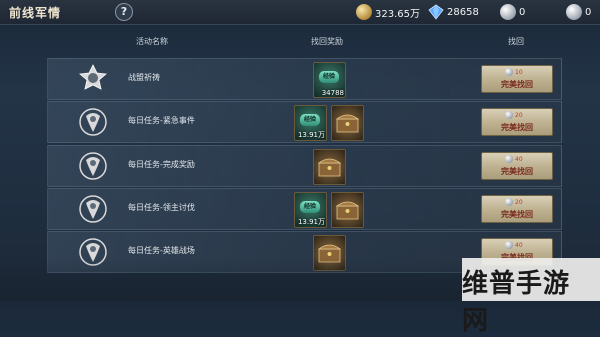 This screenshot has width=600, height=337. I want to click on silver-amount-2: 0, so click(588, 12).